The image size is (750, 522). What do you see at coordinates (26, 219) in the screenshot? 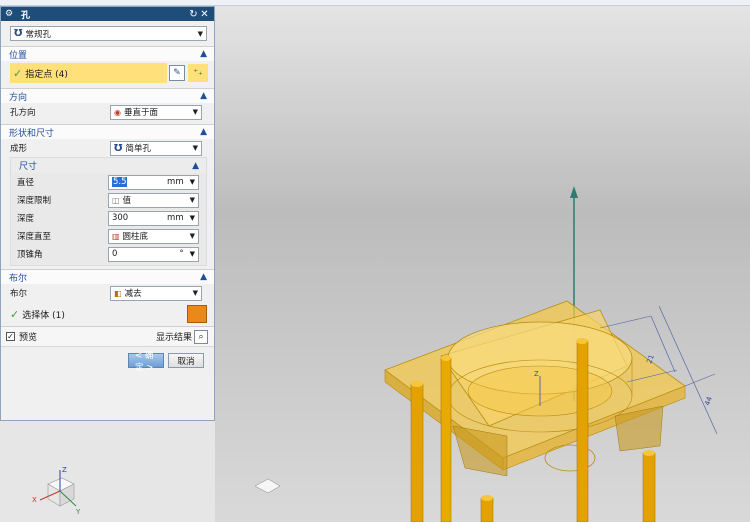
I see `depth-label: 深度` at bounding box center [26, 219].